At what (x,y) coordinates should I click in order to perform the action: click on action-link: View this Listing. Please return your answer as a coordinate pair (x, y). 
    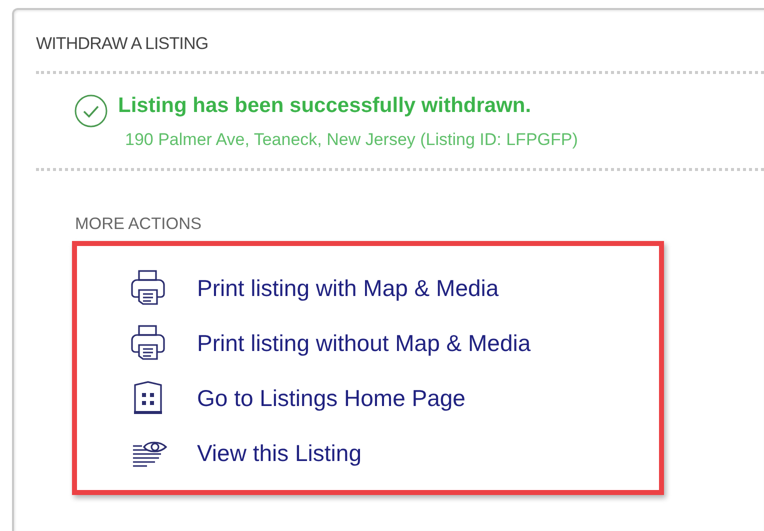
    Looking at the image, I should click on (279, 453).